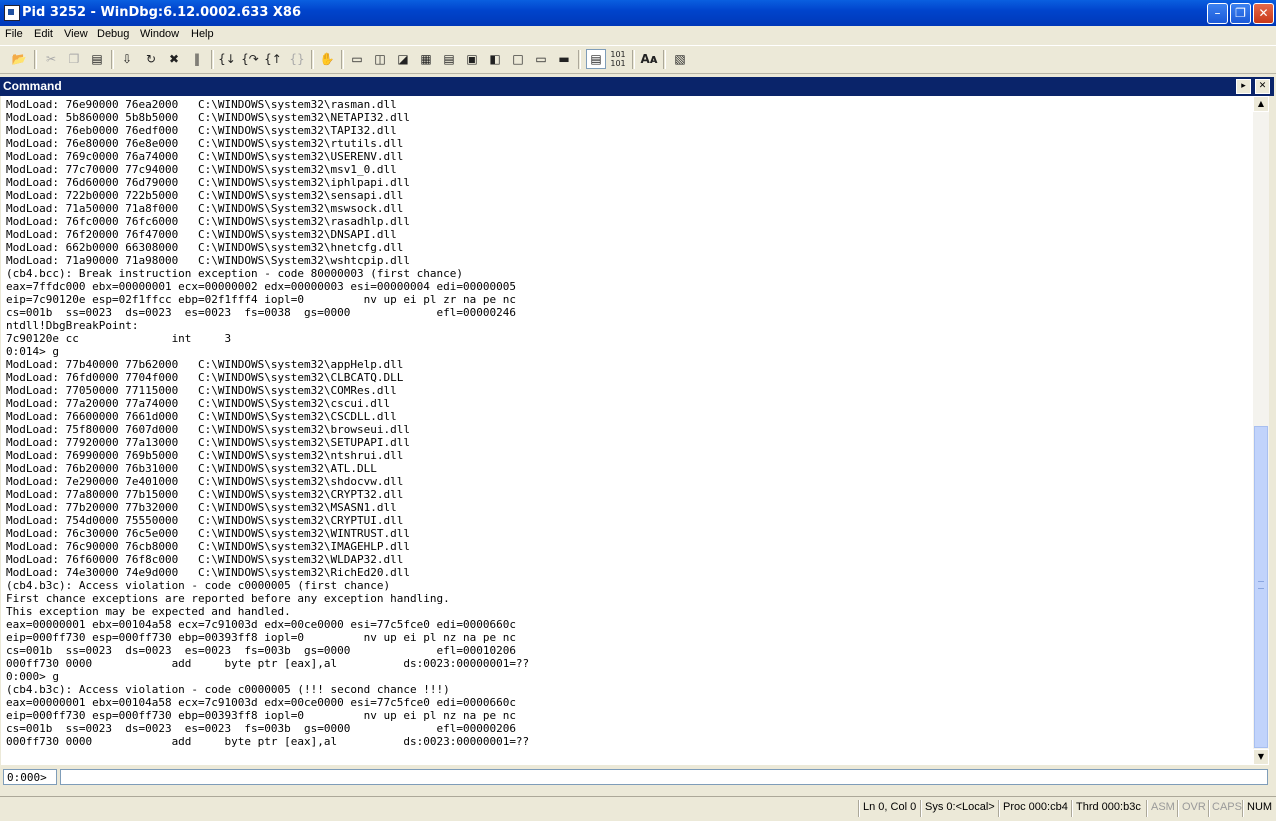 Image resolution: width=1276 pixels, height=821 pixels. What do you see at coordinates (664, 777) in the screenshot?
I see `command-input` at bounding box center [664, 777].